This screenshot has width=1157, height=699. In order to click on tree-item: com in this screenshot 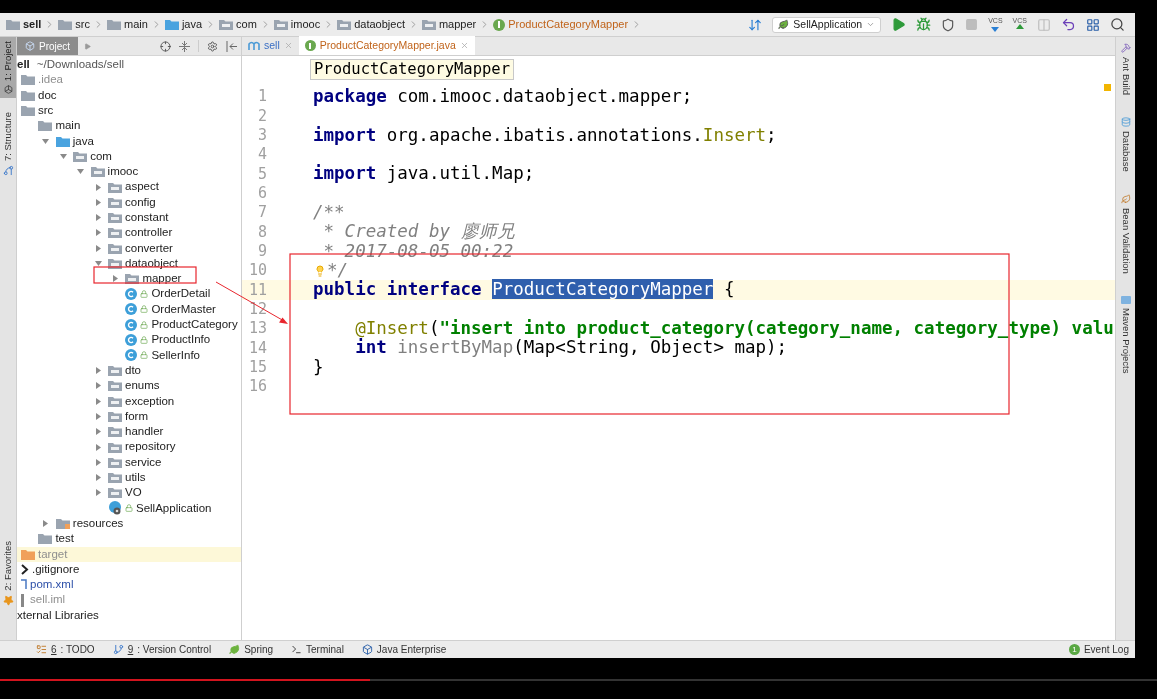, I will do `click(129, 156)`.